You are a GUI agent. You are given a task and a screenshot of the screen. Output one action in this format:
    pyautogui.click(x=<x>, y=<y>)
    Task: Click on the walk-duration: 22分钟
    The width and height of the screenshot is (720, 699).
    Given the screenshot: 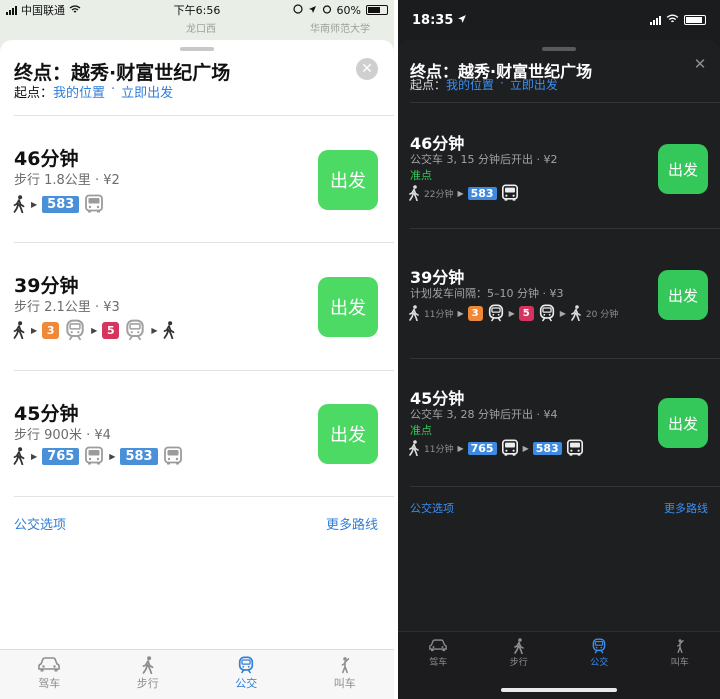 What is the action you would take?
    pyautogui.click(x=439, y=194)
    